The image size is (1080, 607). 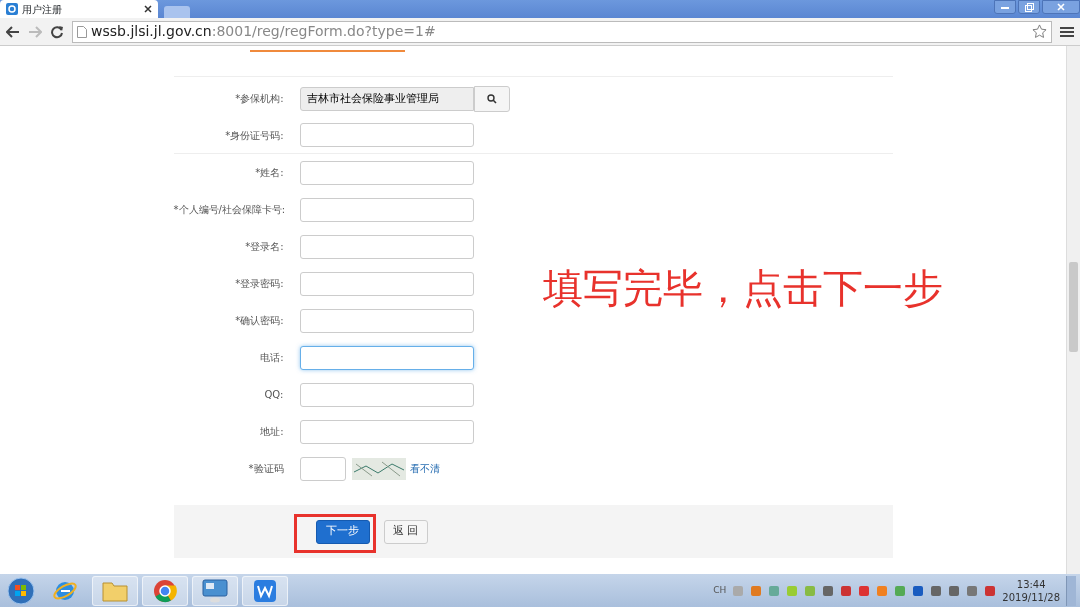 What do you see at coordinates (230, 210) in the screenshot?
I see `field-label: *个人编号/社会保障卡号:` at bounding box center [230, 210].